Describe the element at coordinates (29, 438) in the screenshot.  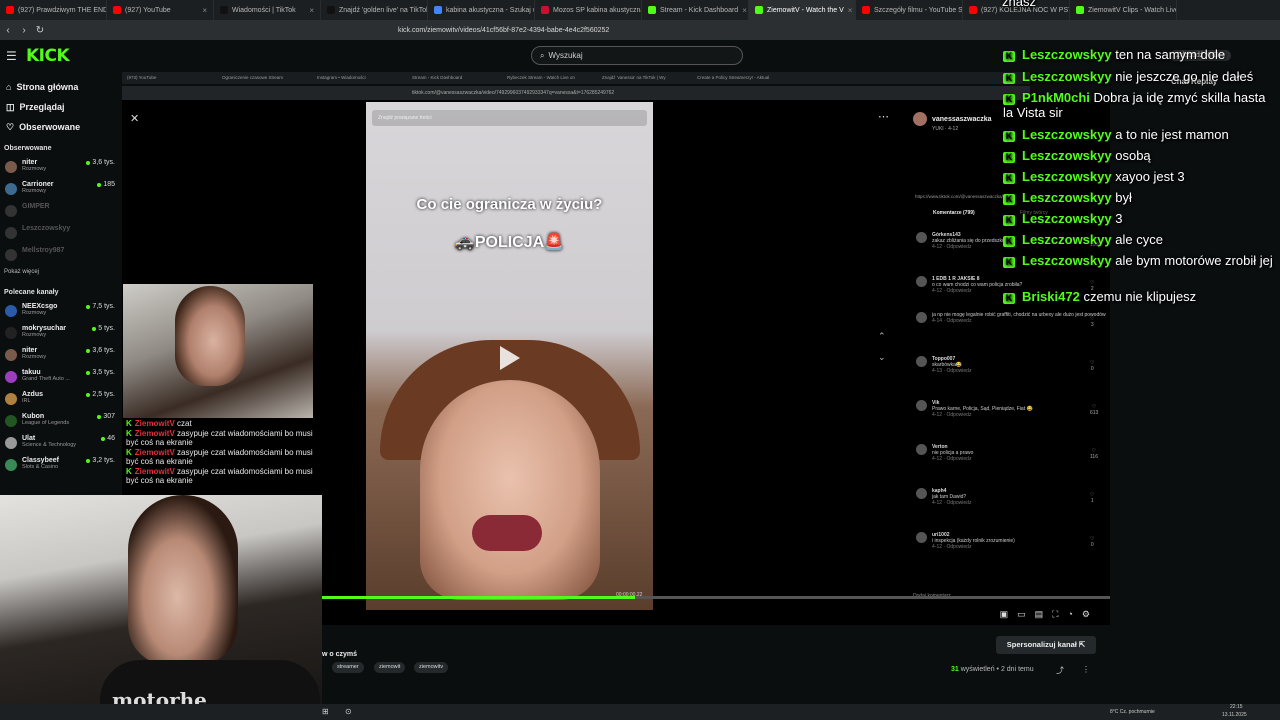
I see `channel-name: Ulat` at that location.